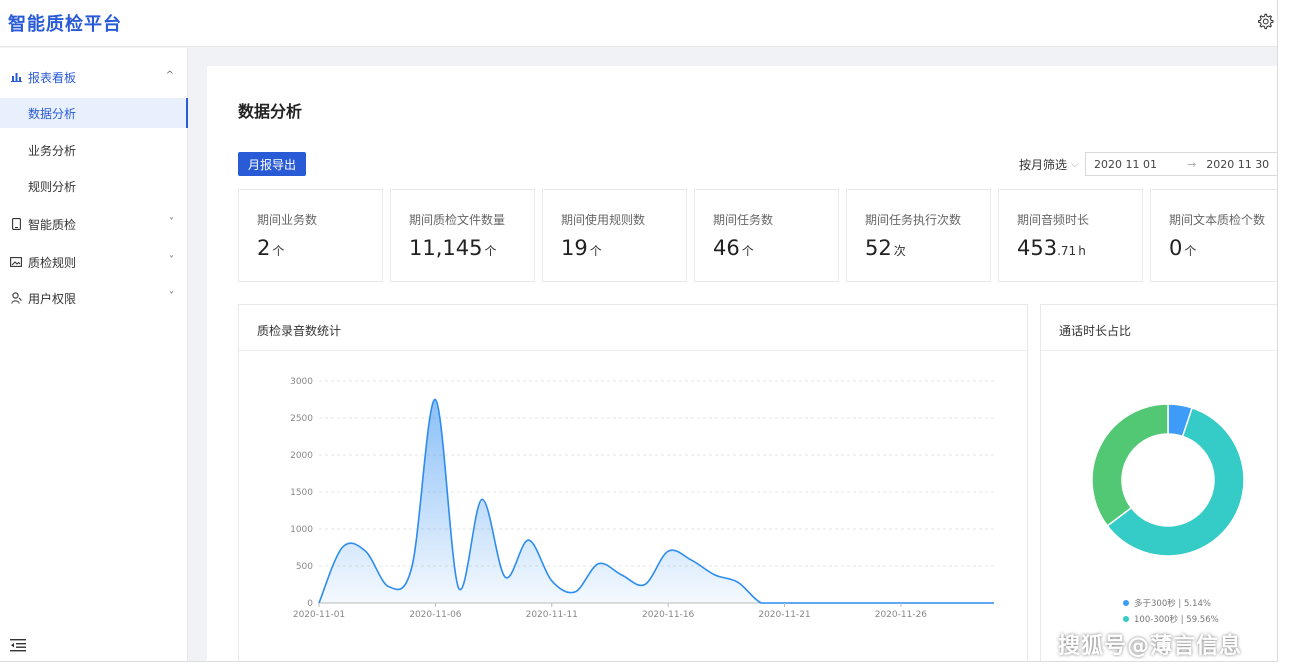 This screenshot has width=1290, height=672. Describe the element at coordinates (16, 224) in the screenshot. I see `phone-icon` at that location.